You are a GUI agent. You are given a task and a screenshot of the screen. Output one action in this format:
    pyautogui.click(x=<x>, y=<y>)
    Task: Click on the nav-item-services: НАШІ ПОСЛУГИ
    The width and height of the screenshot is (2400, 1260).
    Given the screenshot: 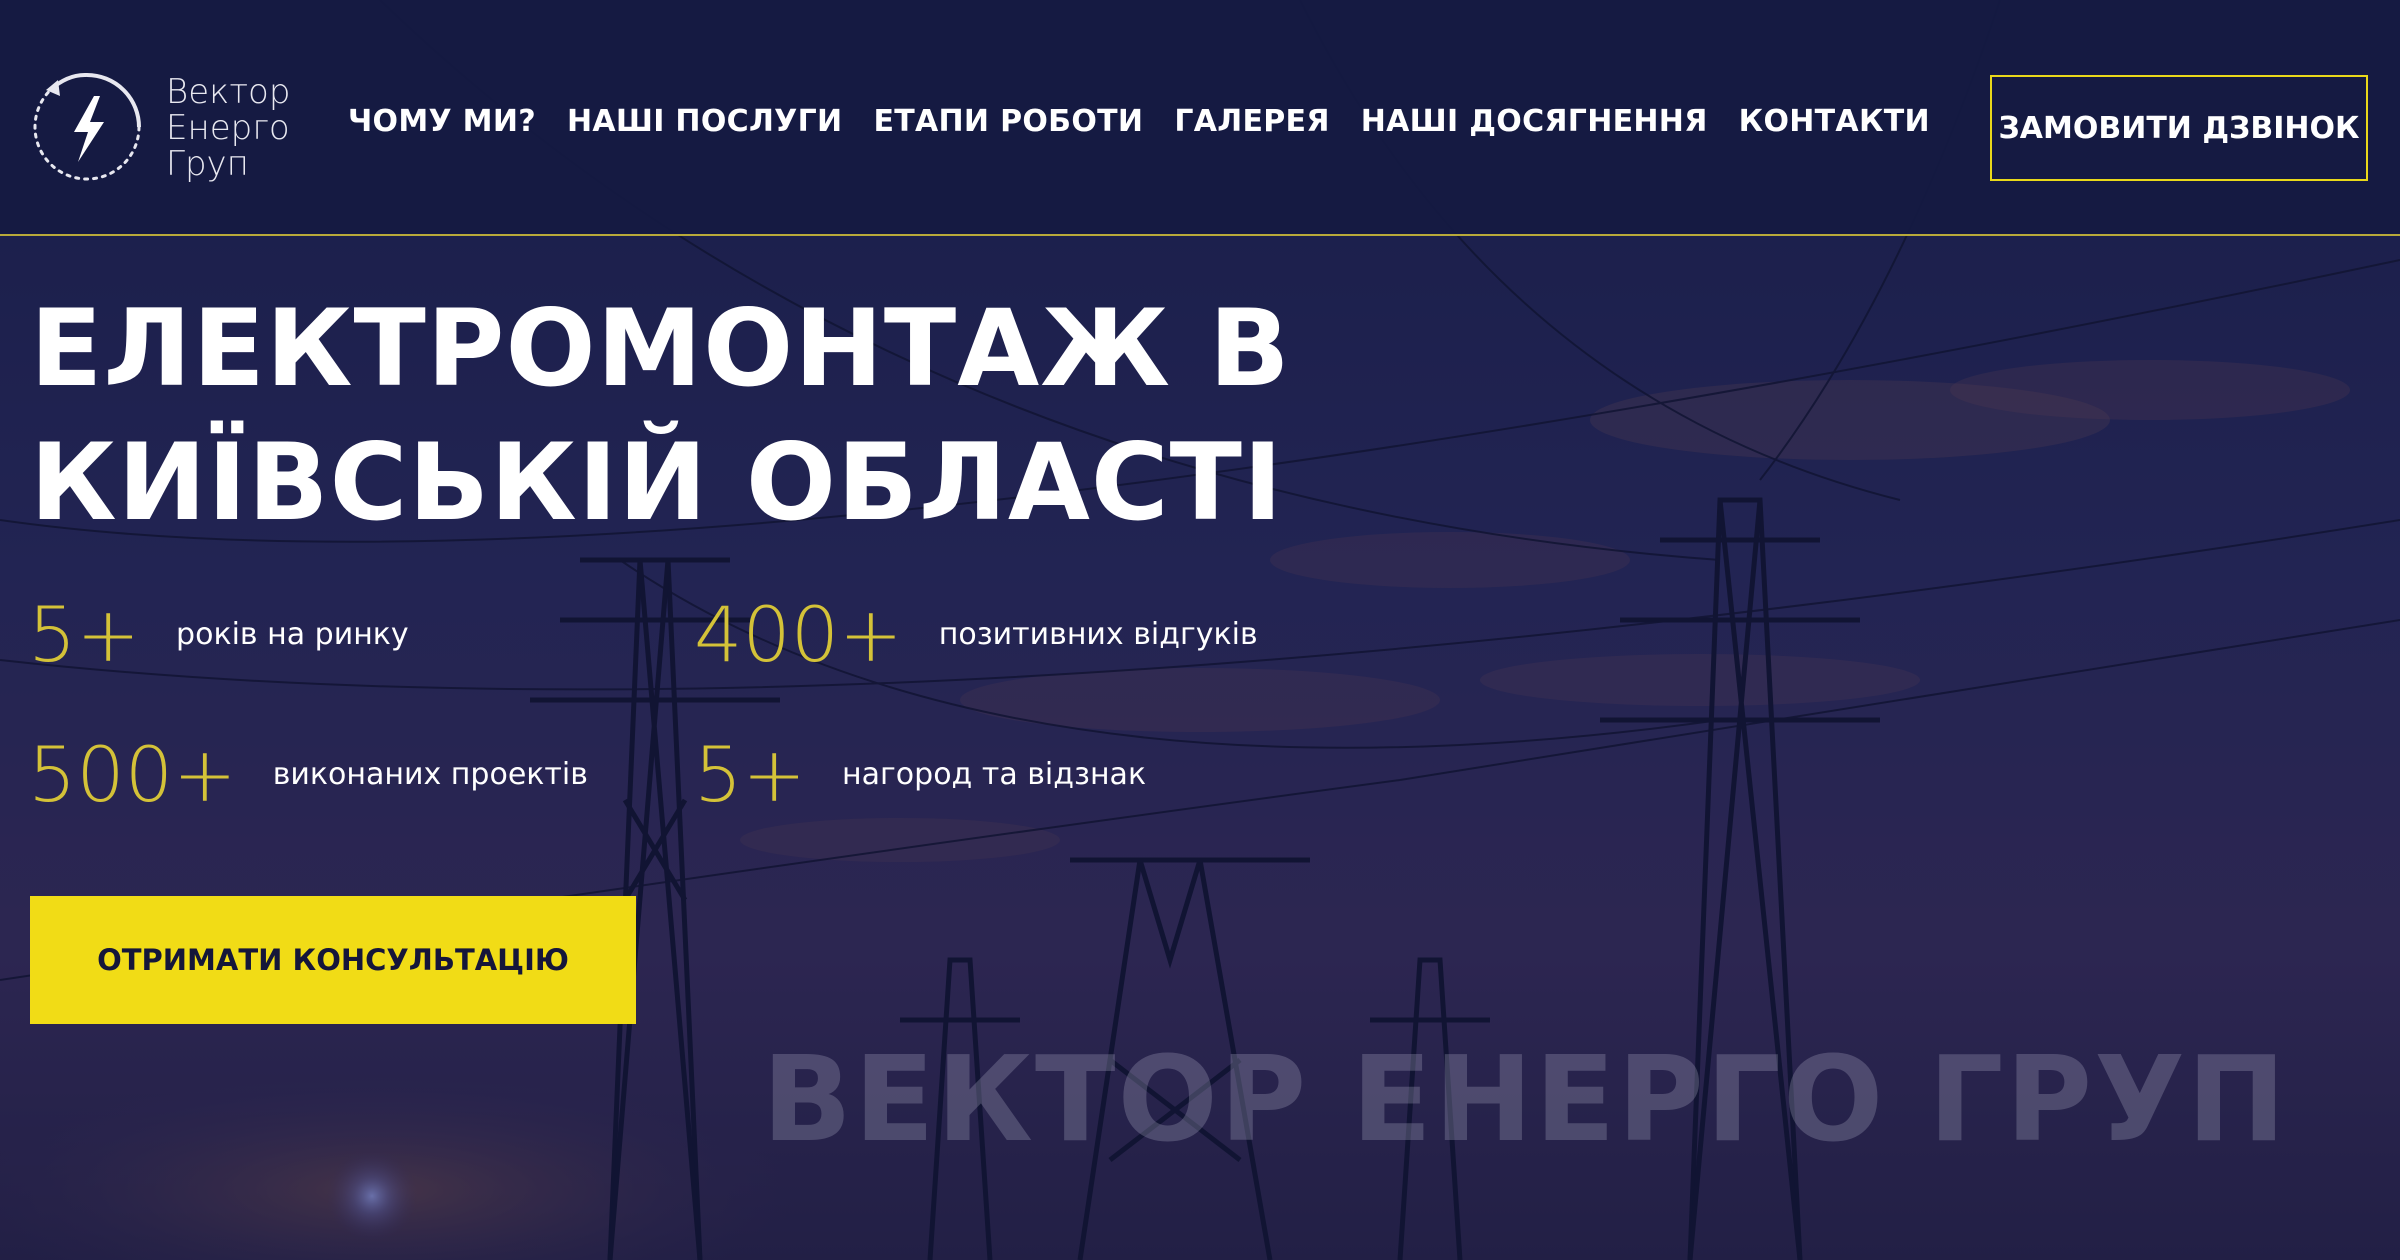 What is the action you would take?
    pyautogui.click(x=705, y=121)
    